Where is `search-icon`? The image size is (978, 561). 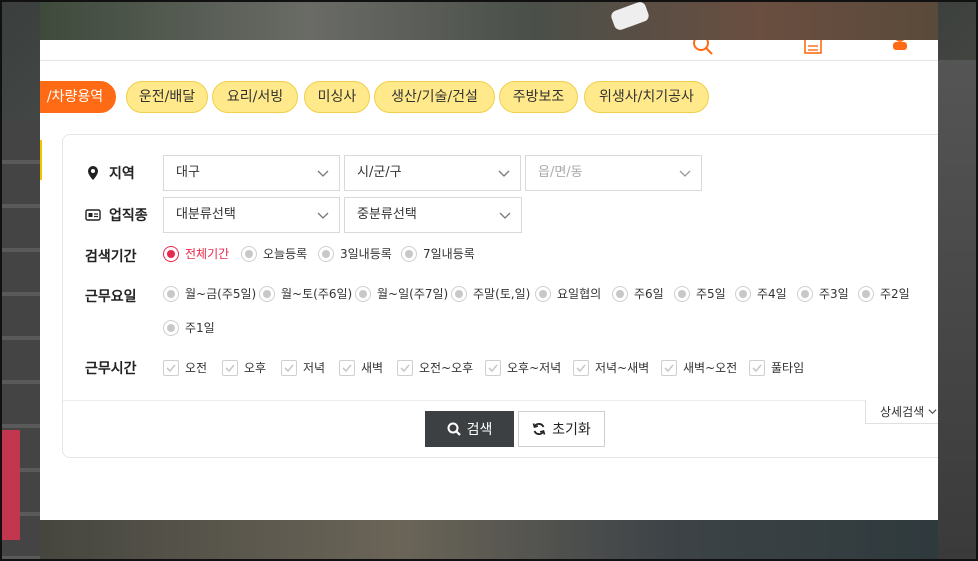
search-icon is located at coordinates (703, 48).